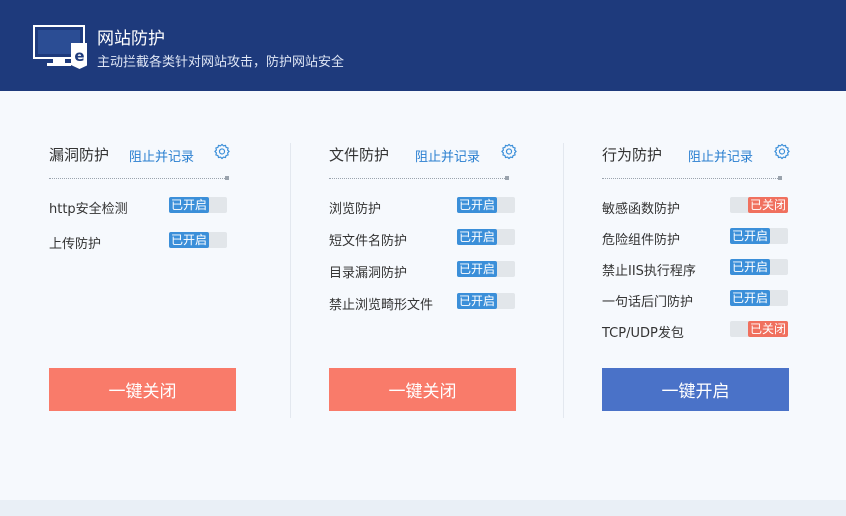 Image resolution: width=846 pixels, height=516 pixels. What do you see at coordinates (368, 273) in the screenshot?
I see `item-label: 目录漏洞防护` at bounding box center [368, 273].